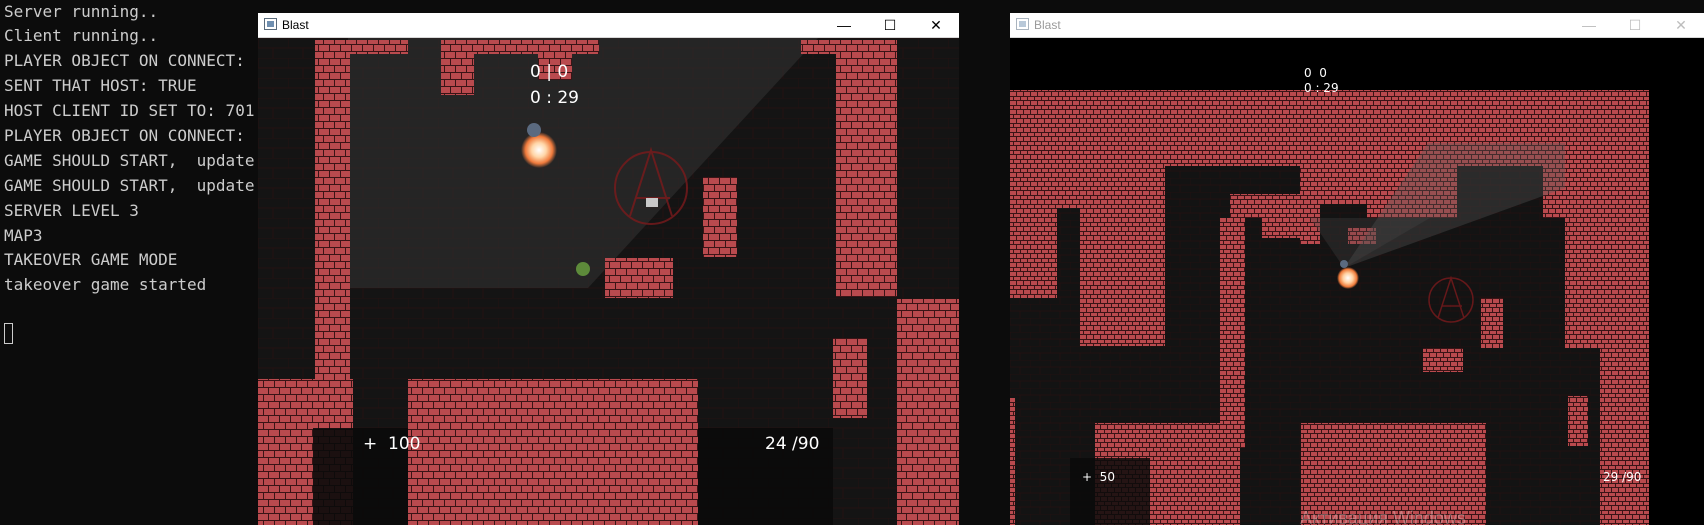 This screenshot has height=525, width=1704. I want to click on text-cursor, so click(8, 333).